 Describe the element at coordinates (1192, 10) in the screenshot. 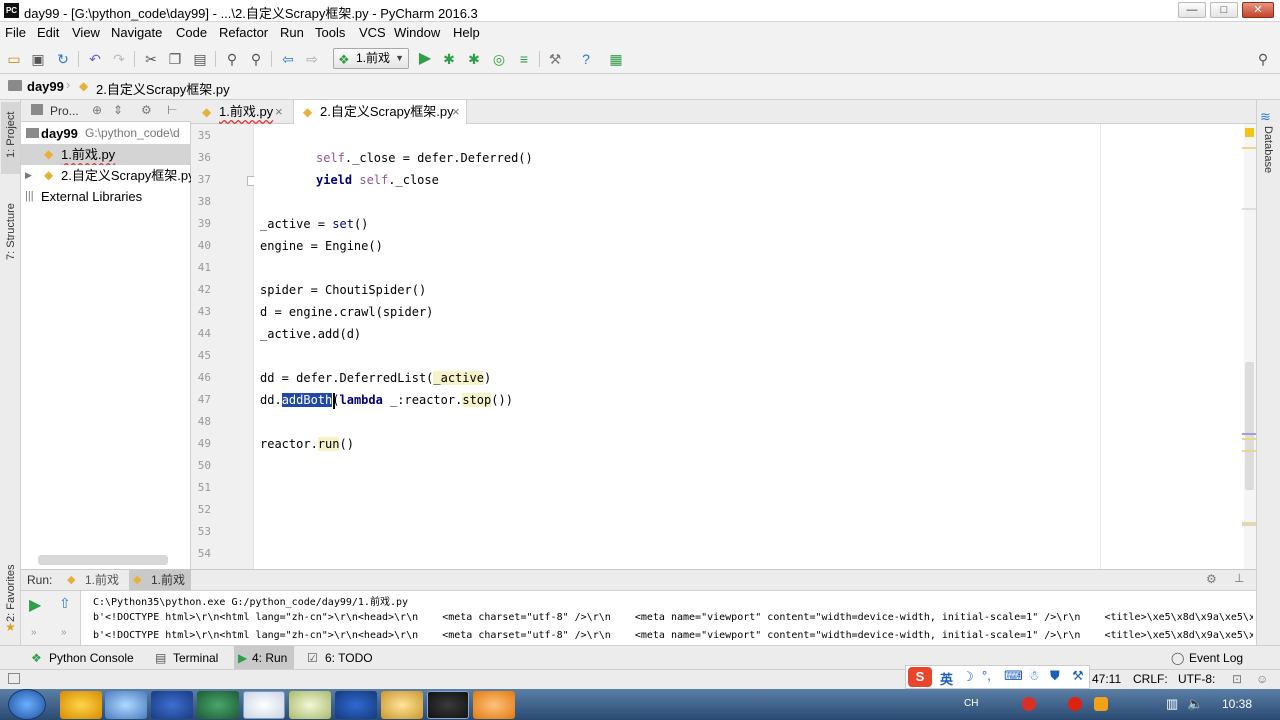

I see `minimize-button: —` at that location.